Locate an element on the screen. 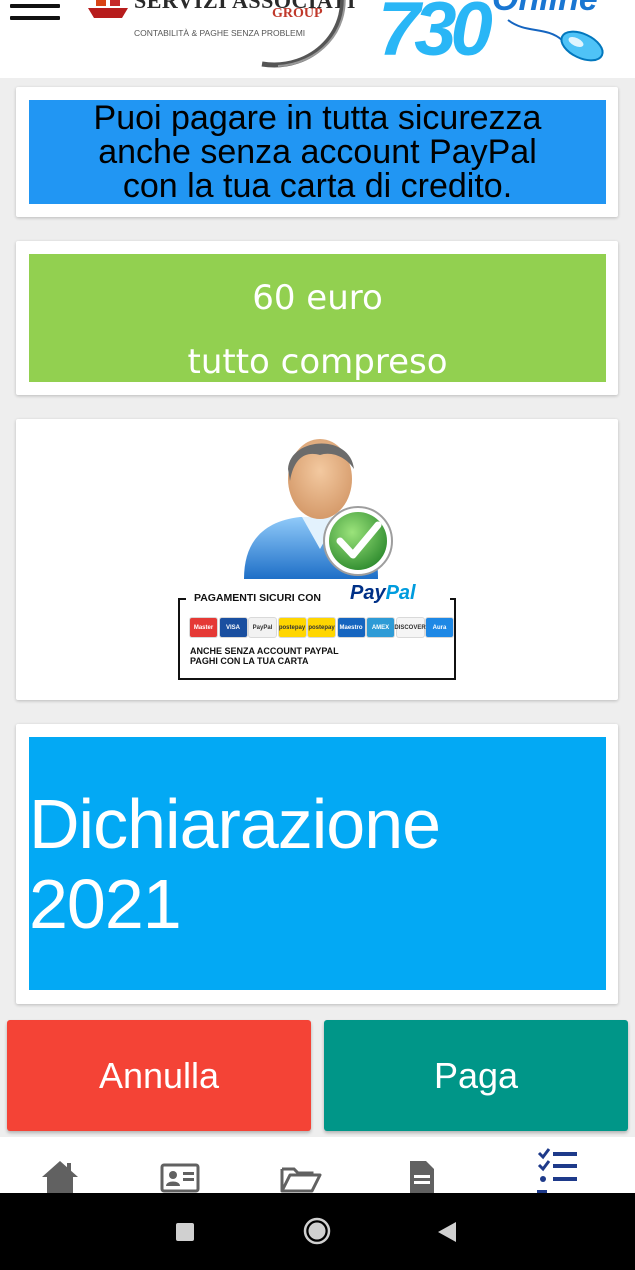  nav-profile is located at coordinates (180, 1175).